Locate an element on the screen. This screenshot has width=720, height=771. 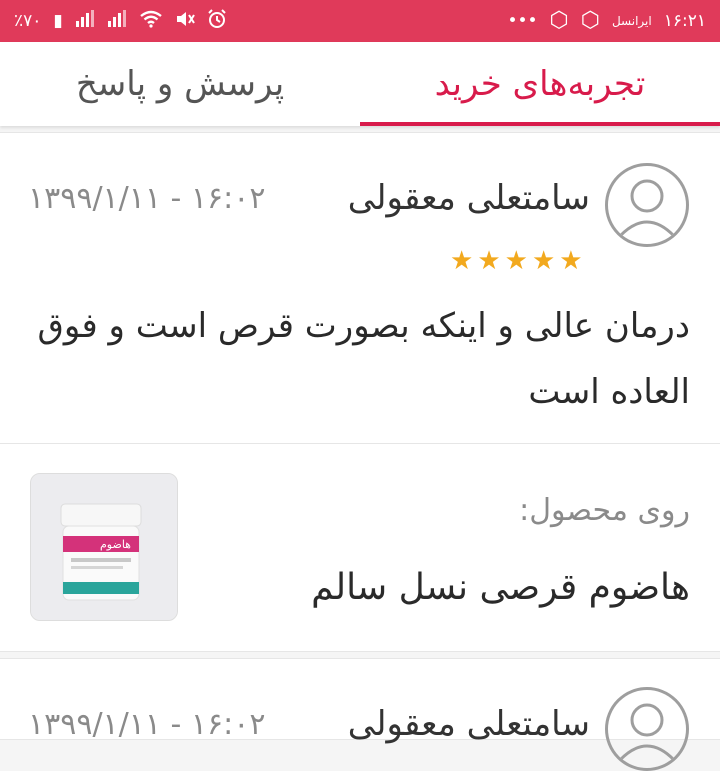
tab-label: تجربه‌های خرید is located at coordinates (540, 84).